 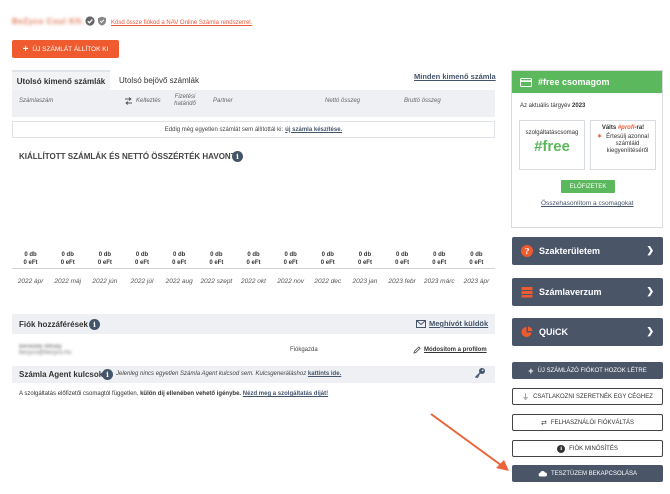 I want to click on pie-chart-icon, so click(x=527, y=331).